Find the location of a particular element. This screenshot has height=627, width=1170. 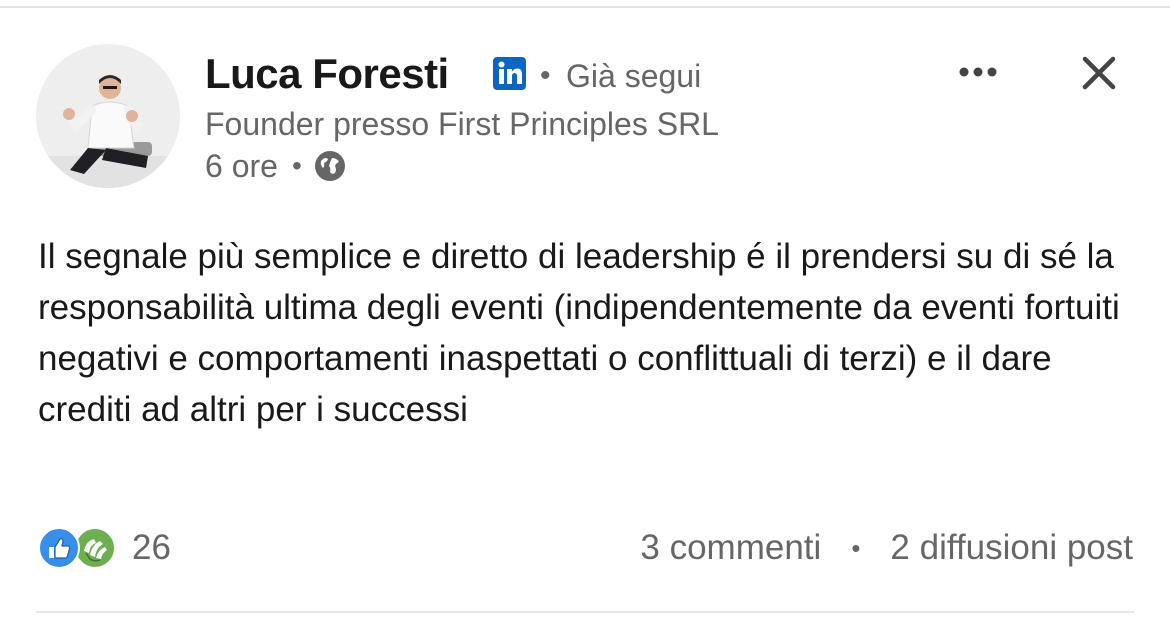

social-counts: 3 commenti • 2 diffusioni post is located at coordinates (886, 548).